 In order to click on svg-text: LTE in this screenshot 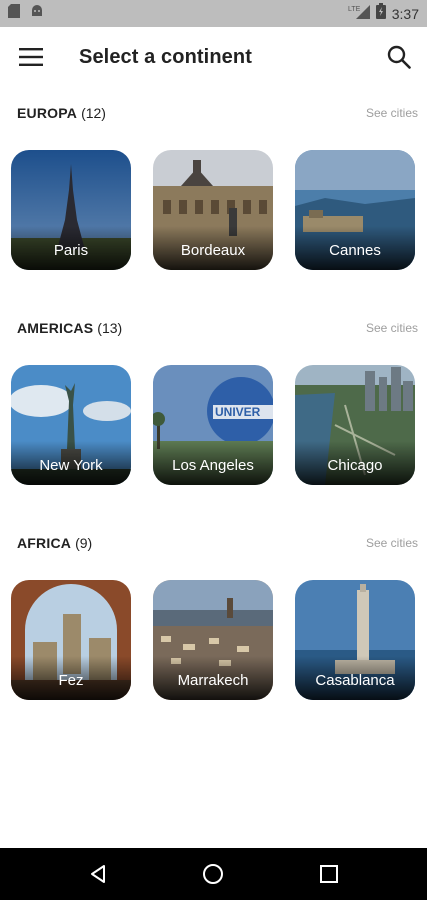, I will do `click(354, 9)`.